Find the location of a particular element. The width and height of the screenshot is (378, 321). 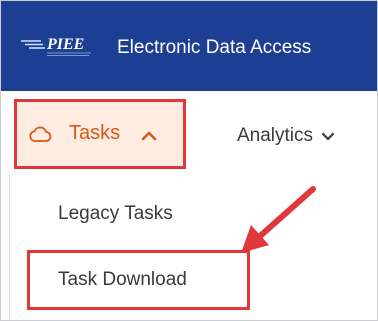

svg-text: PIEE is located at coordinates (65, 44).